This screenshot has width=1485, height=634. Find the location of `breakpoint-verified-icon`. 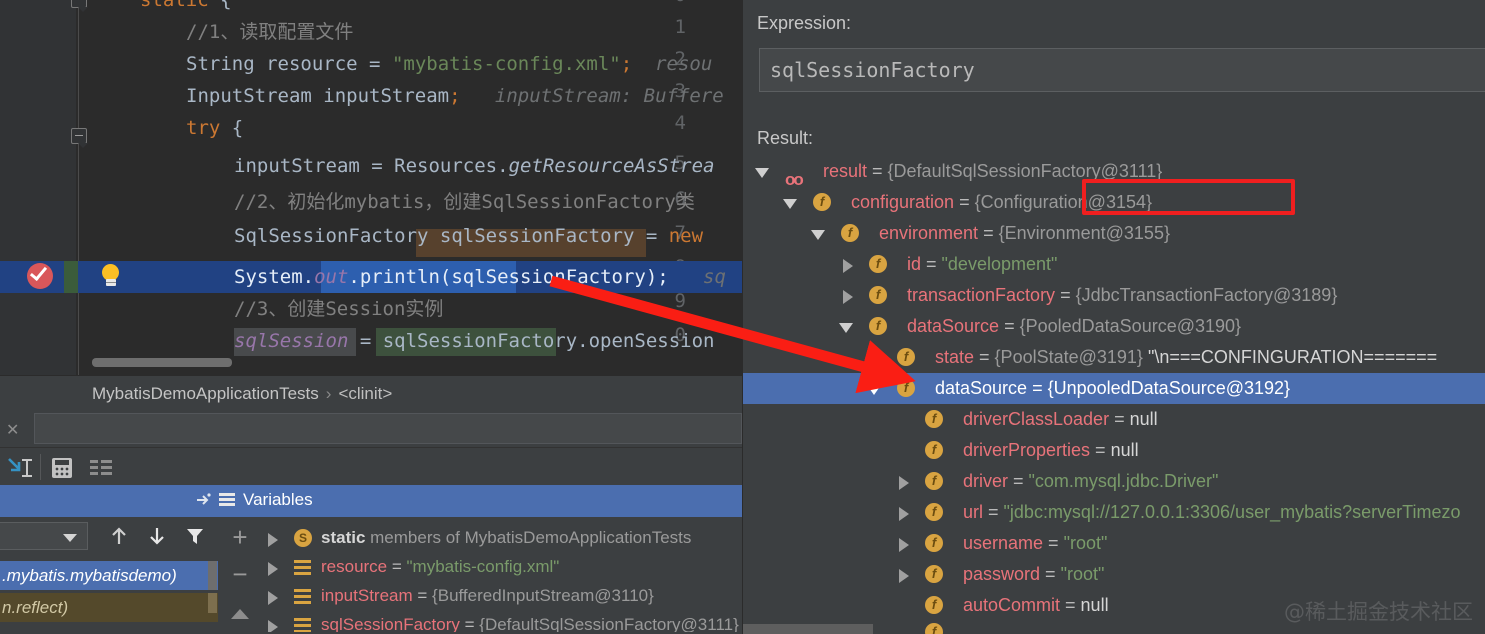

breakpoint-verified-icon is located at coordinates (40, 275).